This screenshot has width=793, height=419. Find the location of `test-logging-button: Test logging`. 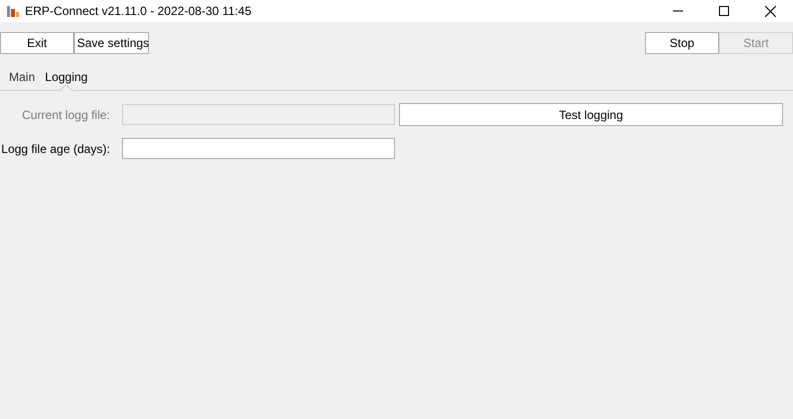

test-logging-button: Test logging is located at coordinates (591, 114).